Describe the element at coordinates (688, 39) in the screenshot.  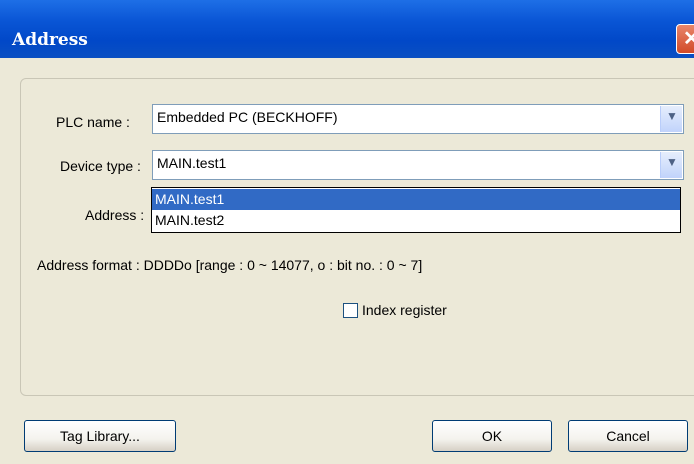
I see `close-icon: ✕` at that location.